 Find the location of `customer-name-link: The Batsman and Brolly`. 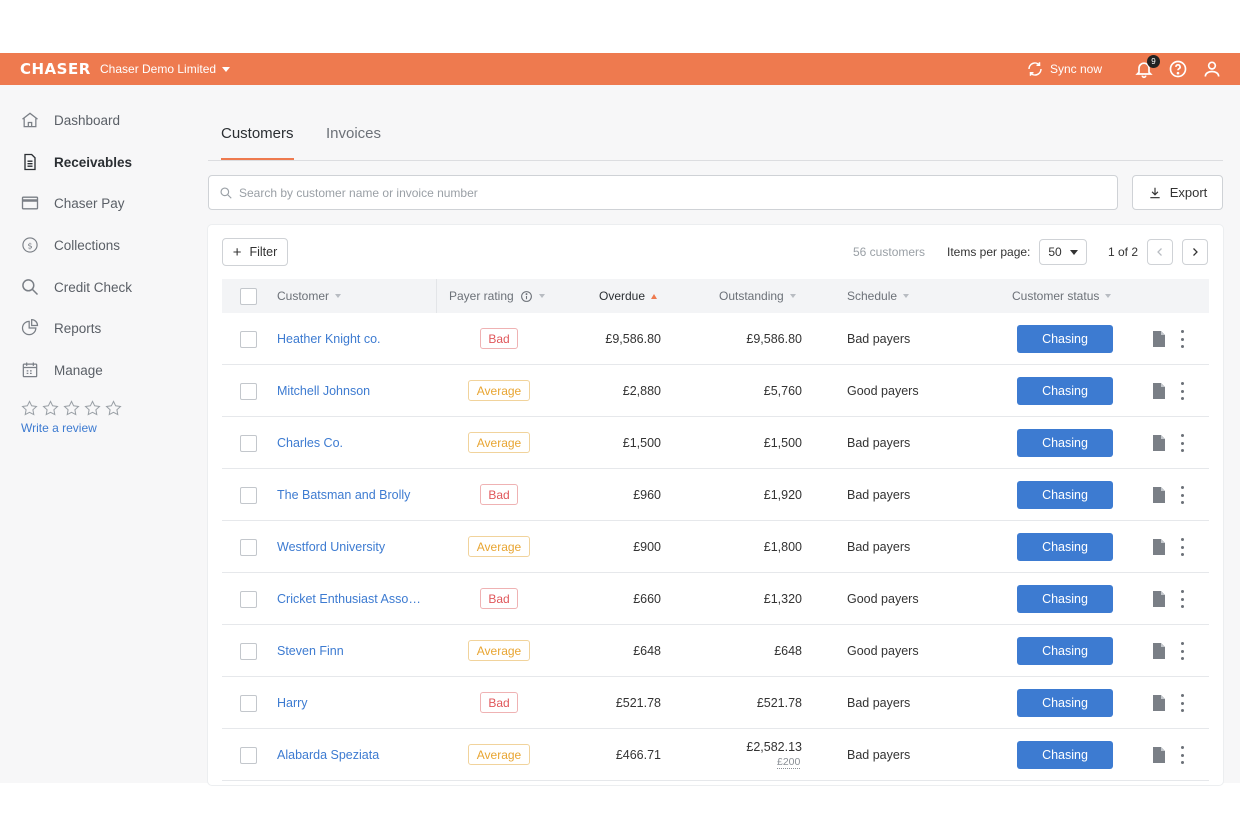

customer-name-link: The Batsman and Brolly is located at coordinates (352, 495).